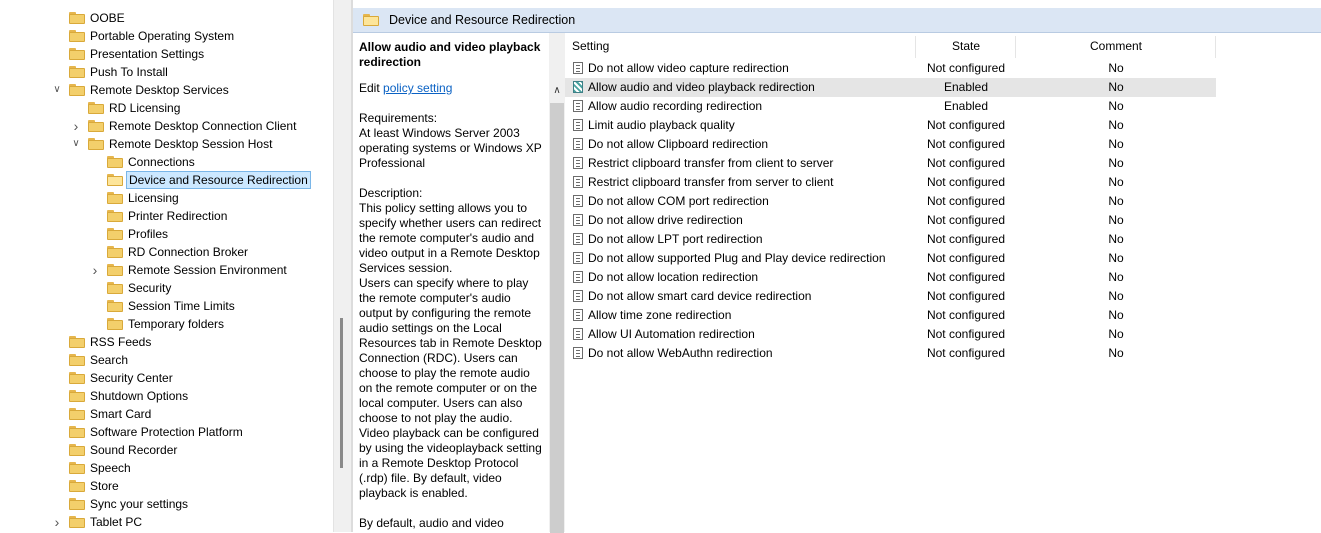 Image resolution: width=1321 pixels, height=533 pixels. Describe the element at coordinates (417, 88) in the screenshot. I see `policy-setting-link: policy setting` at that location.